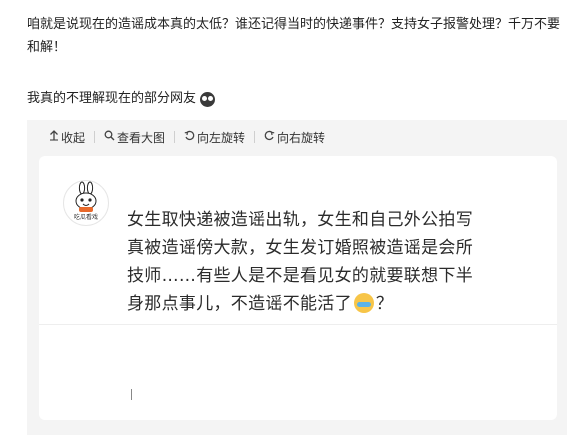 Image resolution: width=578 pixels, height=435 pixels. I want to click on image-toolbar: 收起 查看大图 向左旋转 向右旋转, so click(297, 137).